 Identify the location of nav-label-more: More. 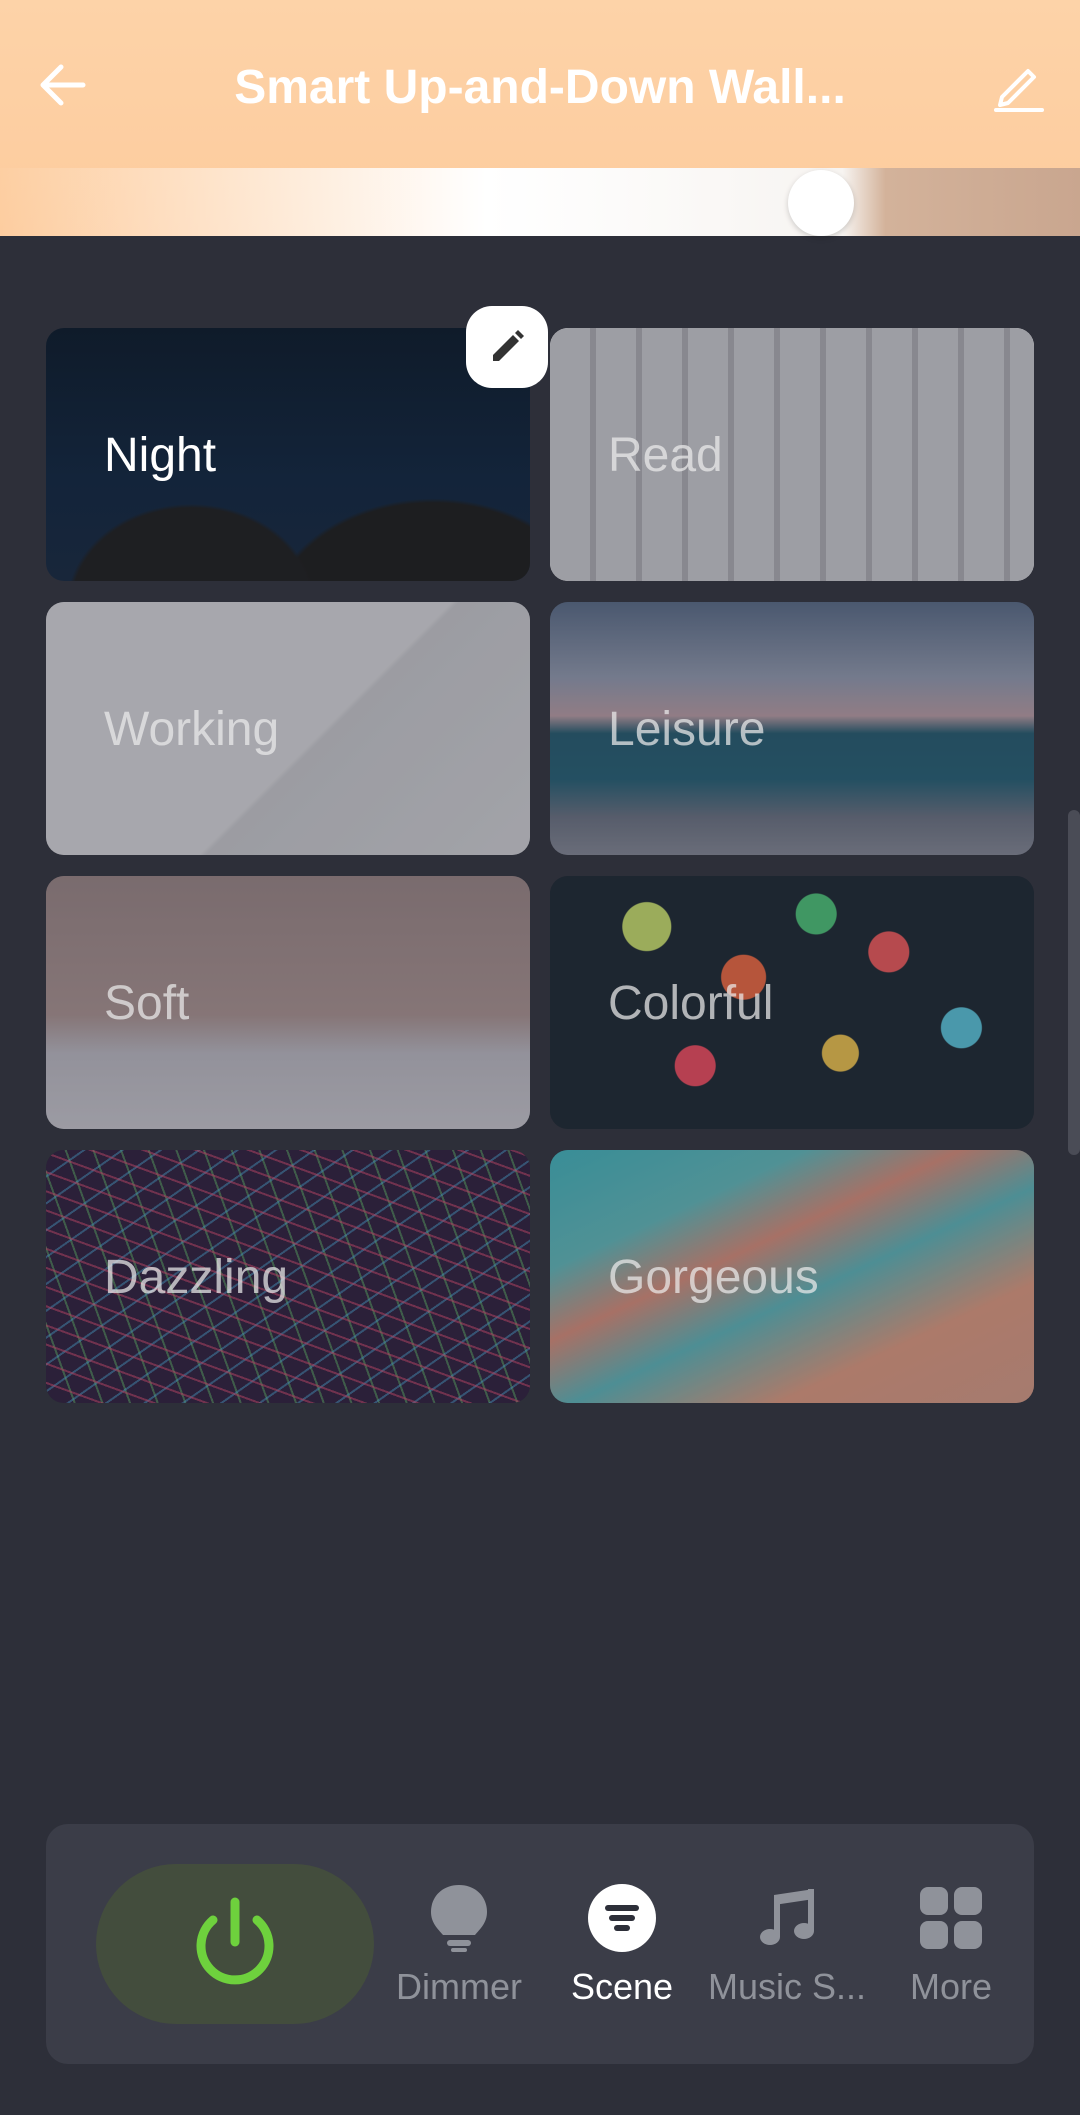
(951, 1986).